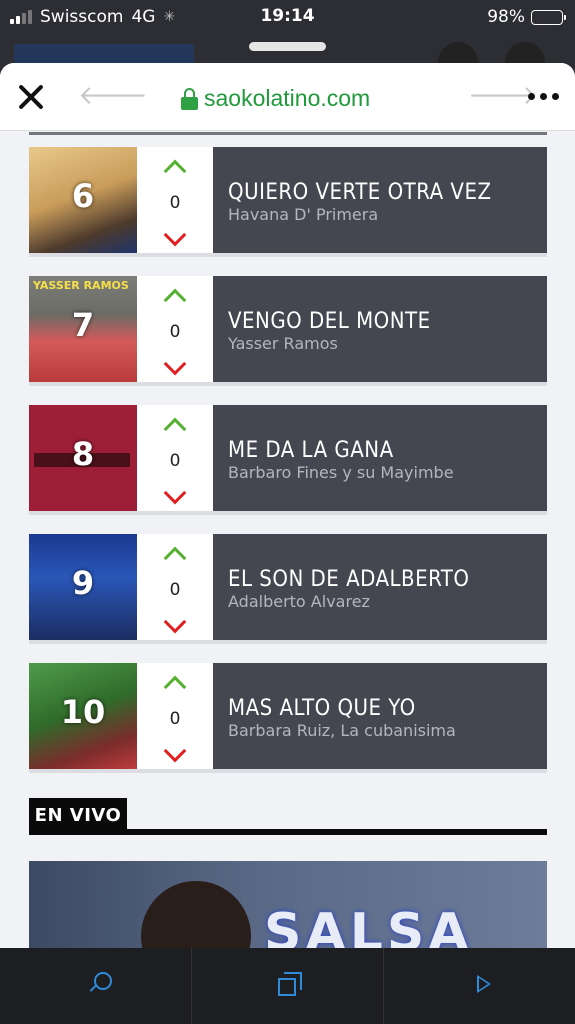 This screenshot has width=575, height=1024. I want to click on song-info: QUIERO VERTE OTRA VEZ Havana D' Primera, so click(380, 201).